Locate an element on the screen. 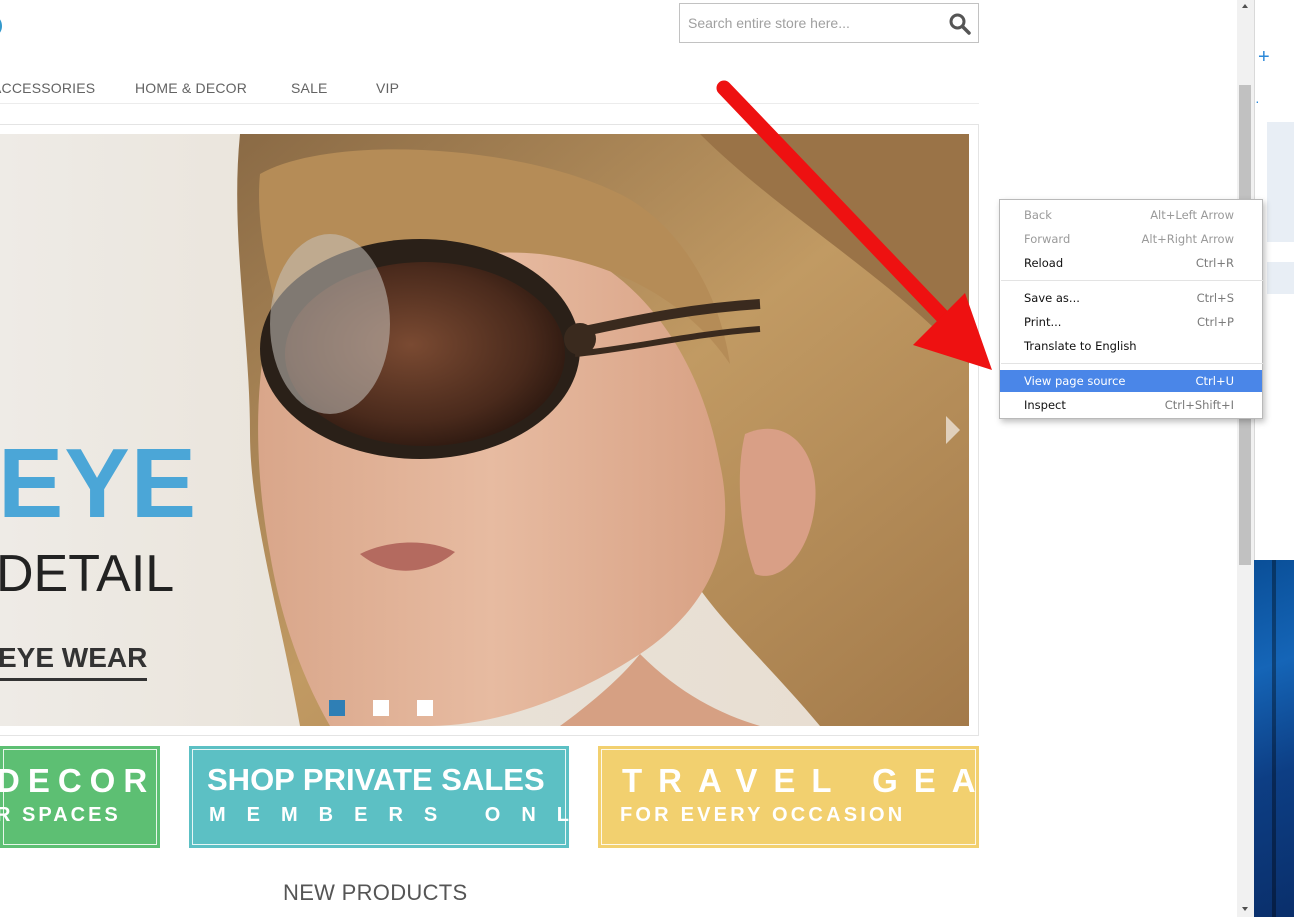 Image resolution: width=1294 pixels, height=917 pixels. promo-travel-gear: TRAVEL GEAR FOR EVERY OCCASION is located at coordinates (788, 797).